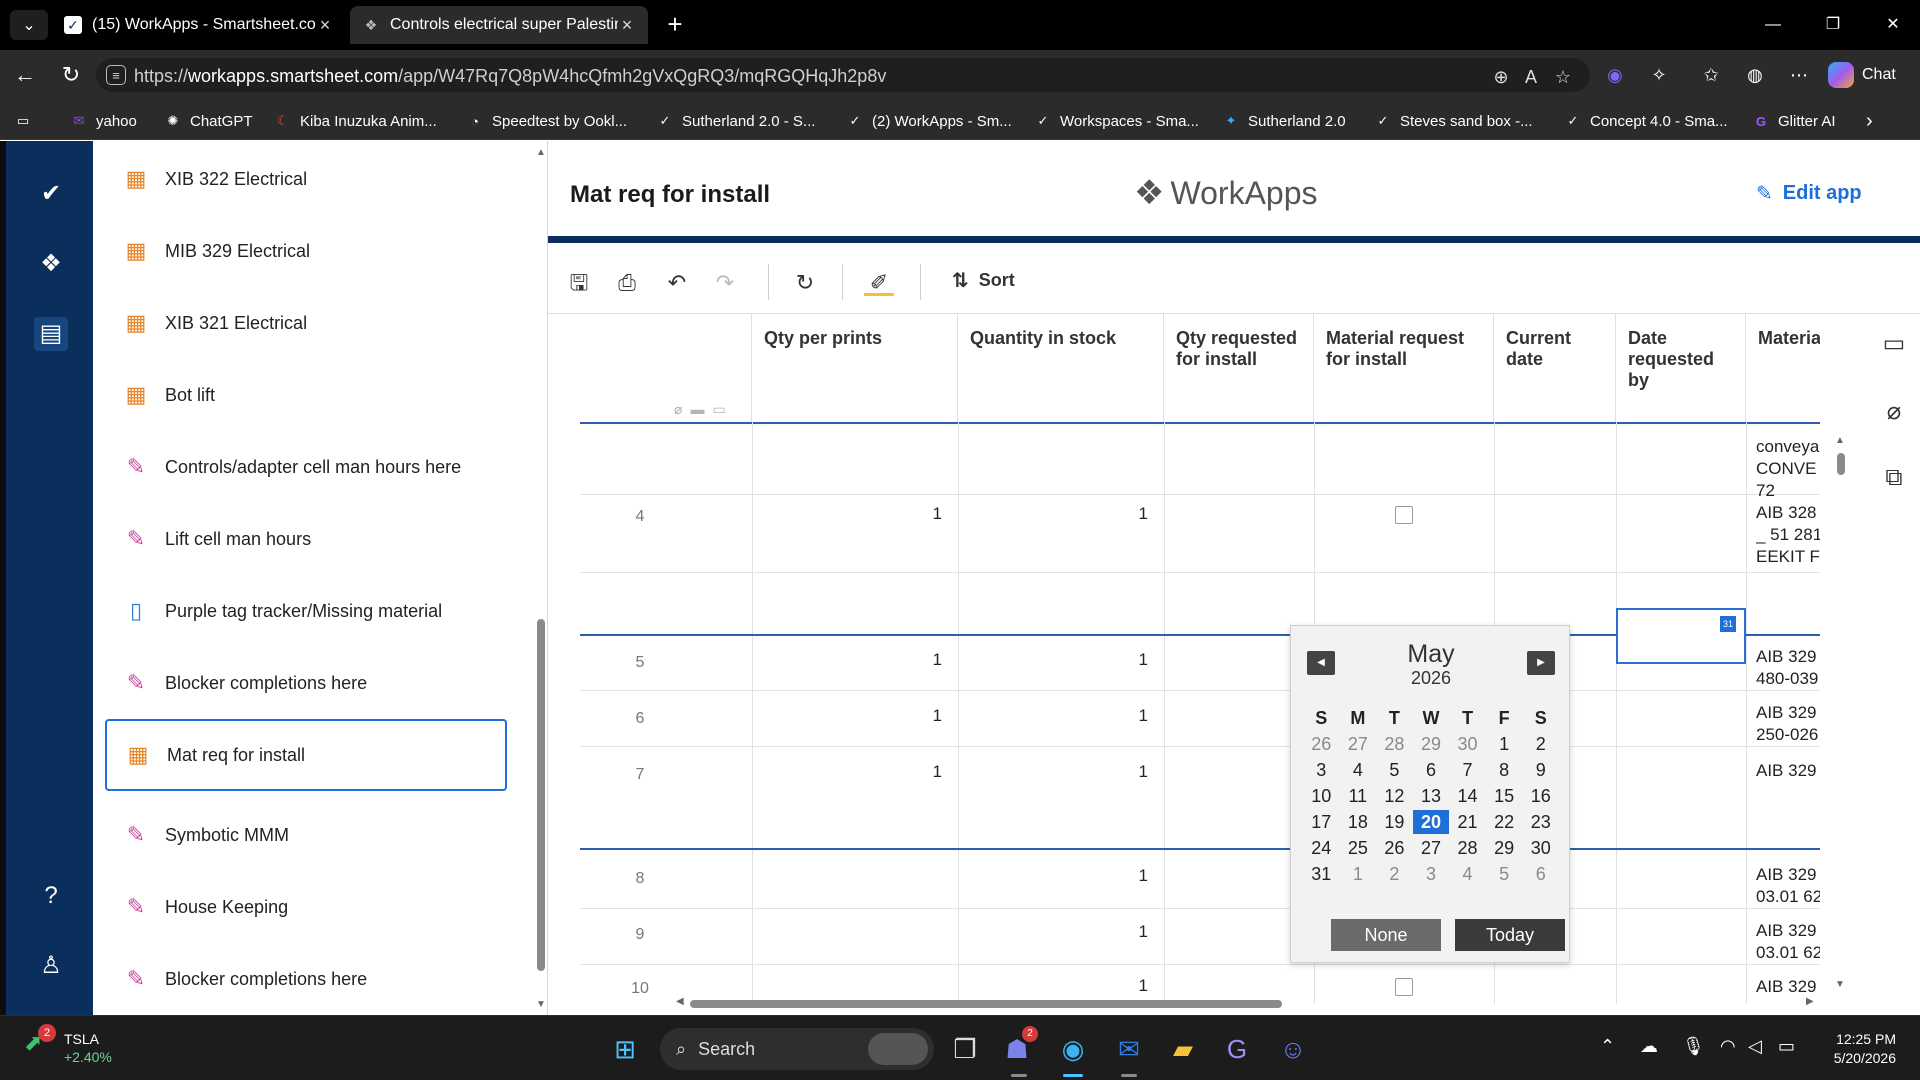 The width and height of the screenshot is (1920, 1080). What do you see at coordinates (25, 75) in the screenshot?
I see `back-arrow-icon: ←` at bounding box center [25, 75].